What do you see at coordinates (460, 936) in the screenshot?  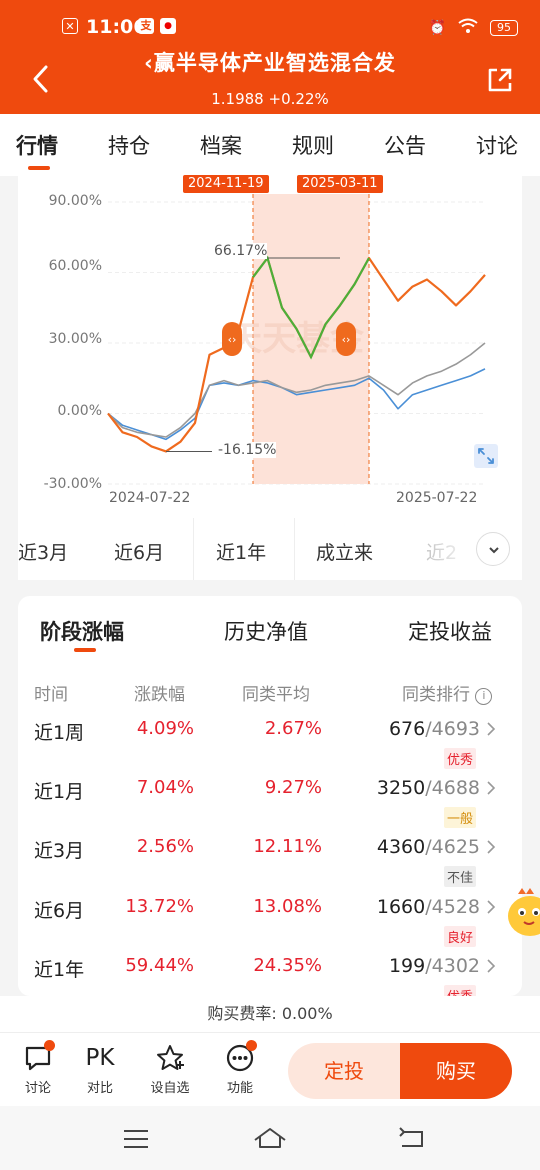 I see `rank-badge: 良好` at bounding box center [460, 936].